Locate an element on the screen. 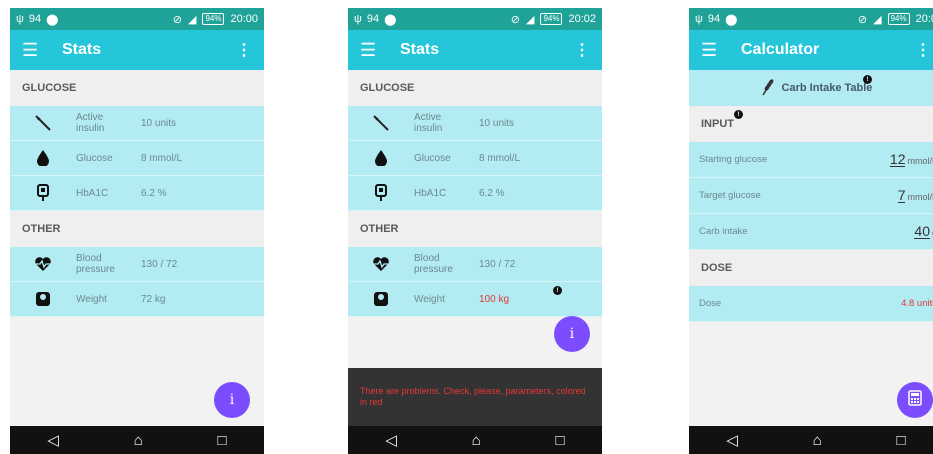  syringe-icon is located at coordinates (43, 123).